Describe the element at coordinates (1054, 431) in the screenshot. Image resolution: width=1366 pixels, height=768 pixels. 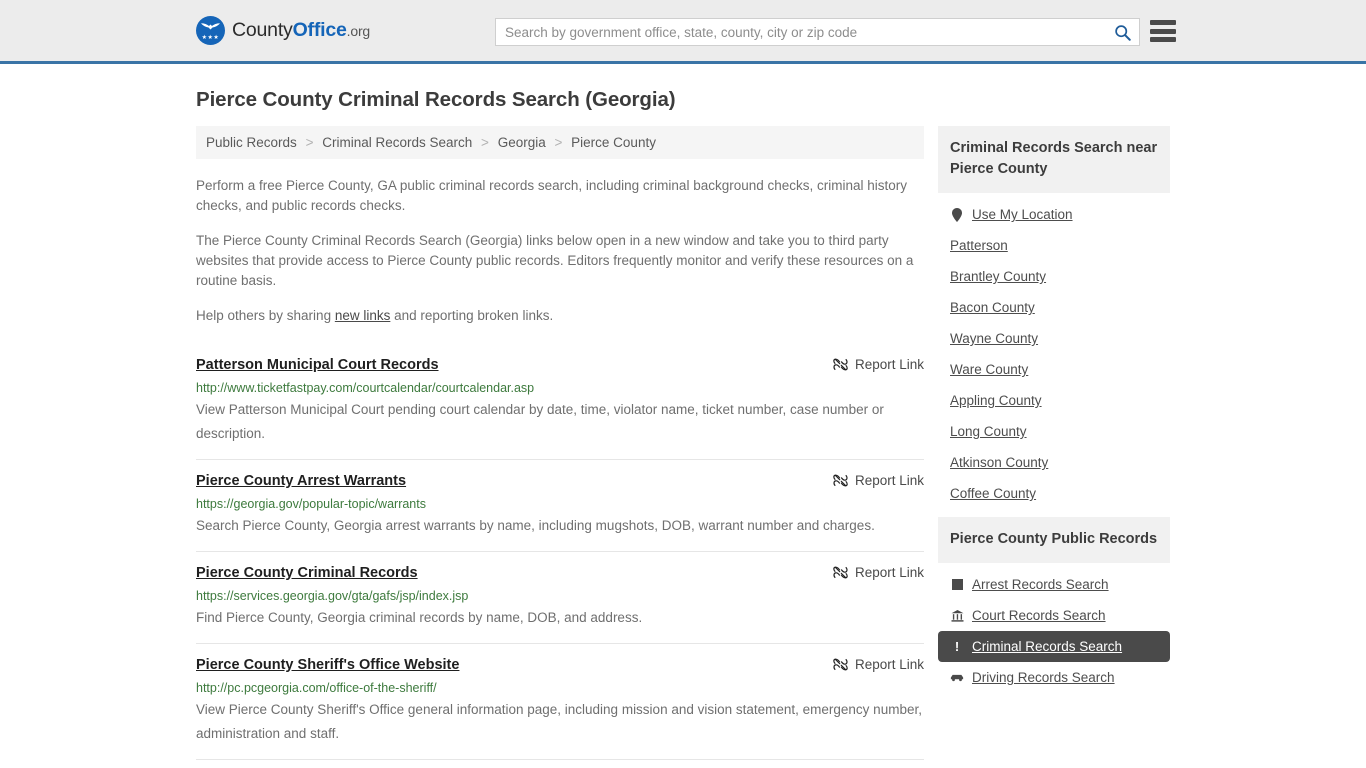
I see `sidebar-item-long-county: Long County` at that location.